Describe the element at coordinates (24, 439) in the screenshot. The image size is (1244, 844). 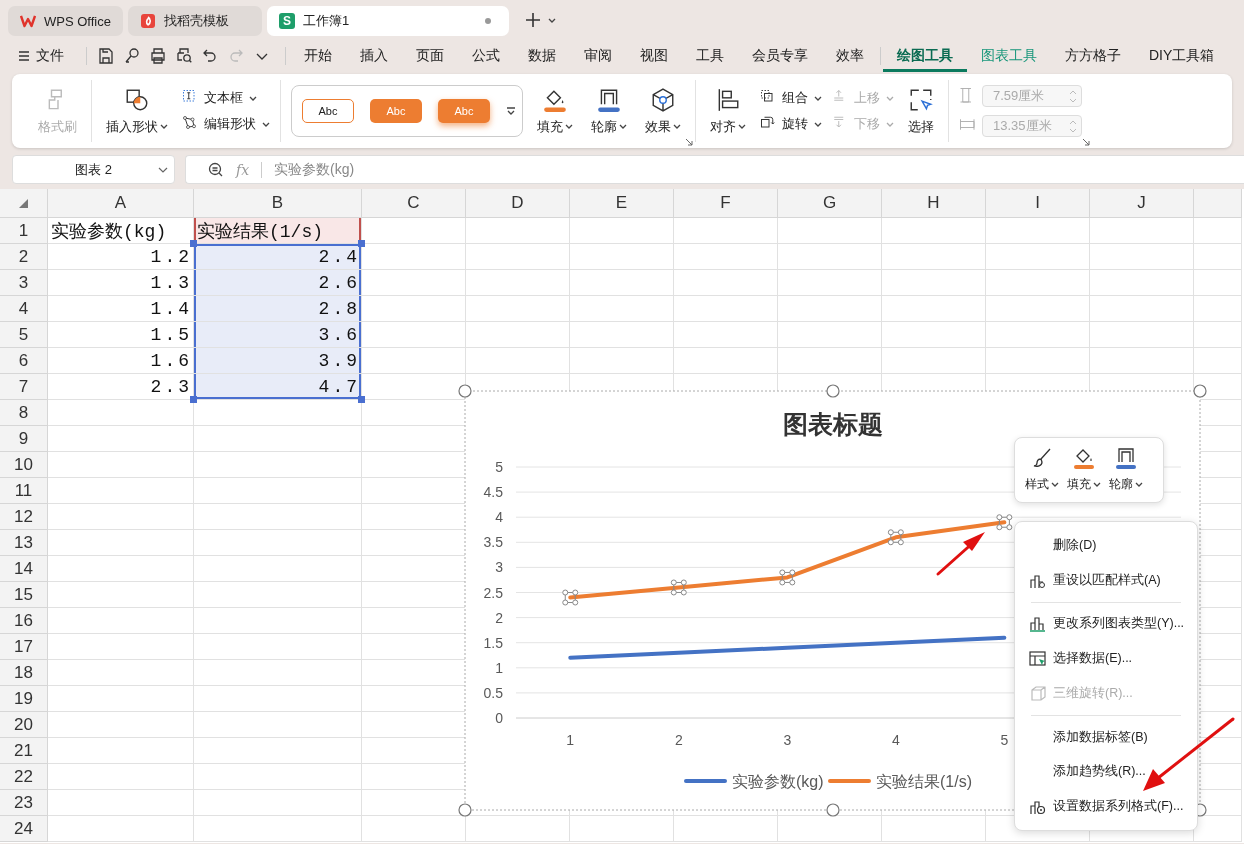
I see `row-header: 9` at that location.